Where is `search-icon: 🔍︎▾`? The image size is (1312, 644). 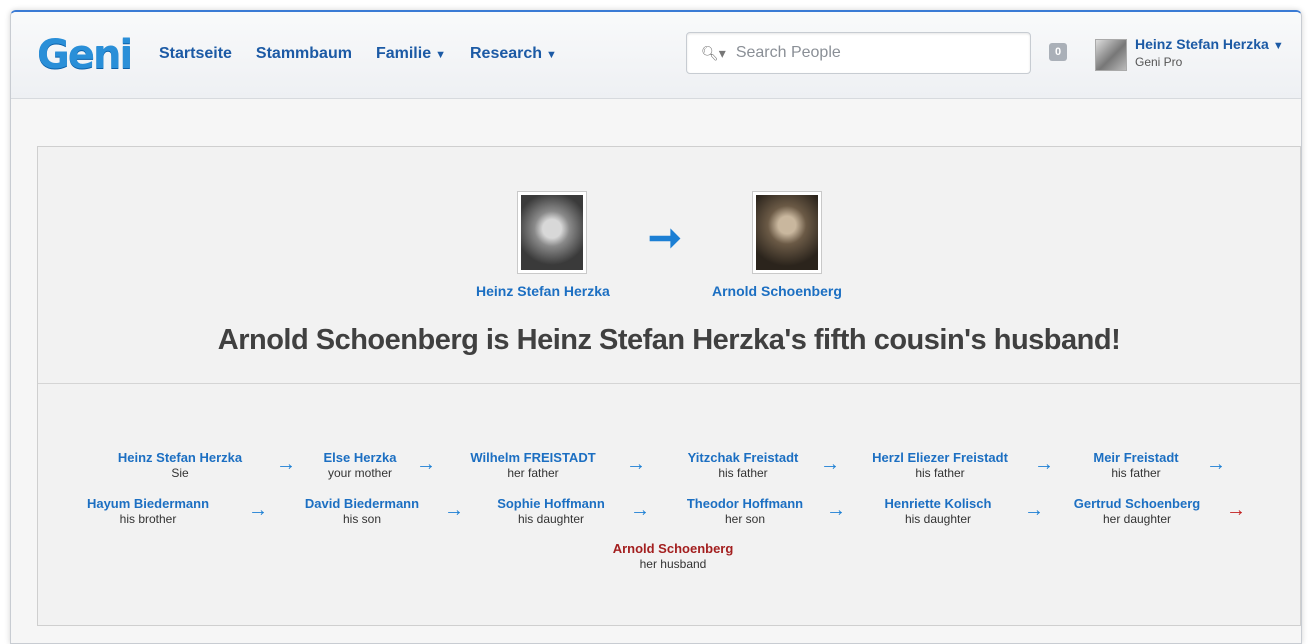 search-icon: 🔍︎▾ is located at coordinates (713, 53).